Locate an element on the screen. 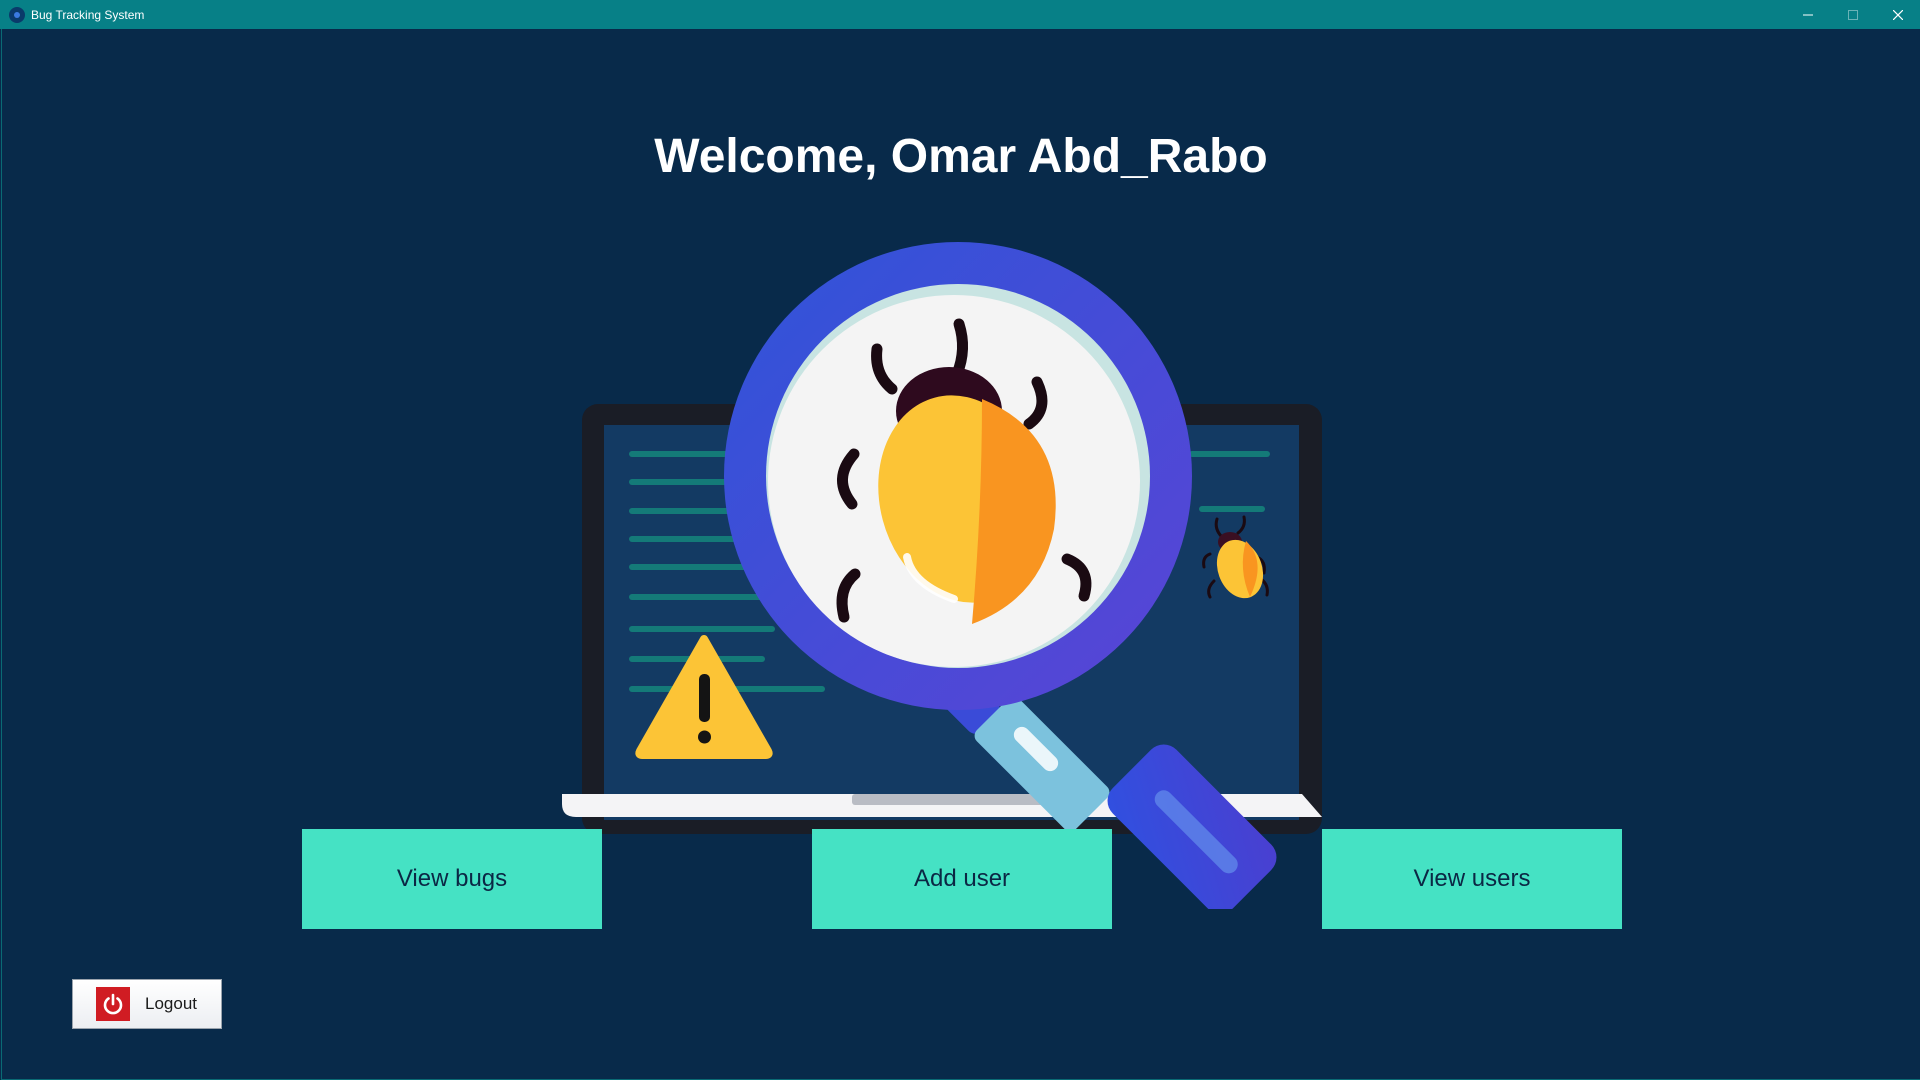 Image resolution: width=1920 pixels, height=1080 pixels. power-icon is located at coordinates (113, 1004).